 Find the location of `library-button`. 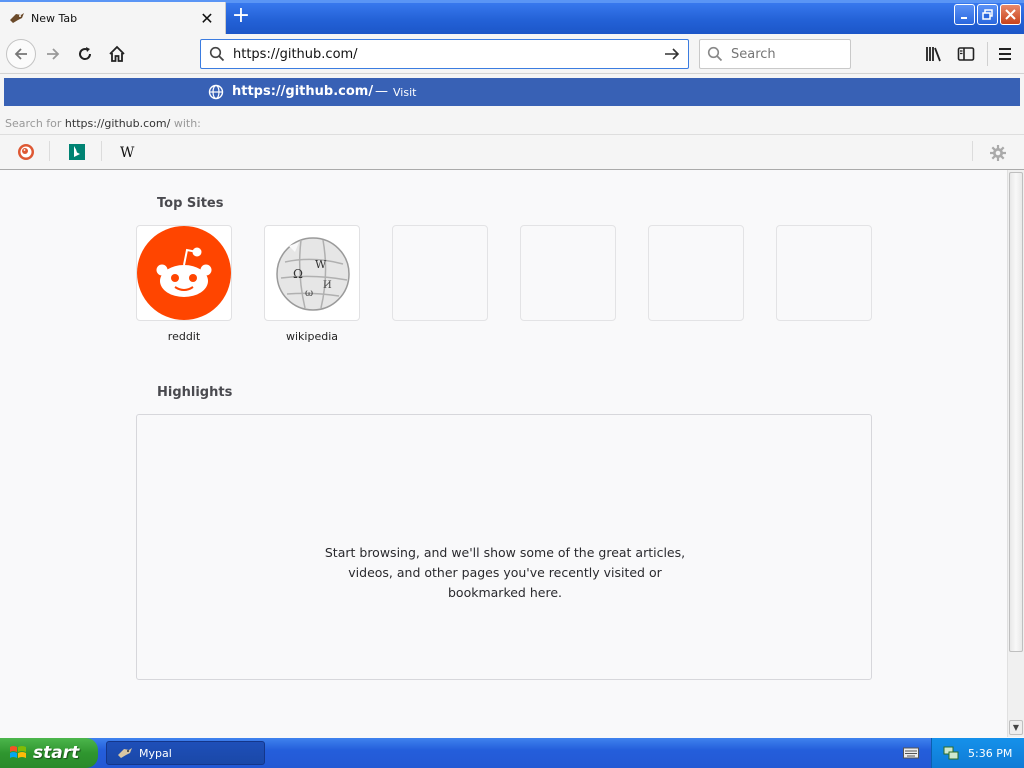

library-button is located at coordinates (934, 54).